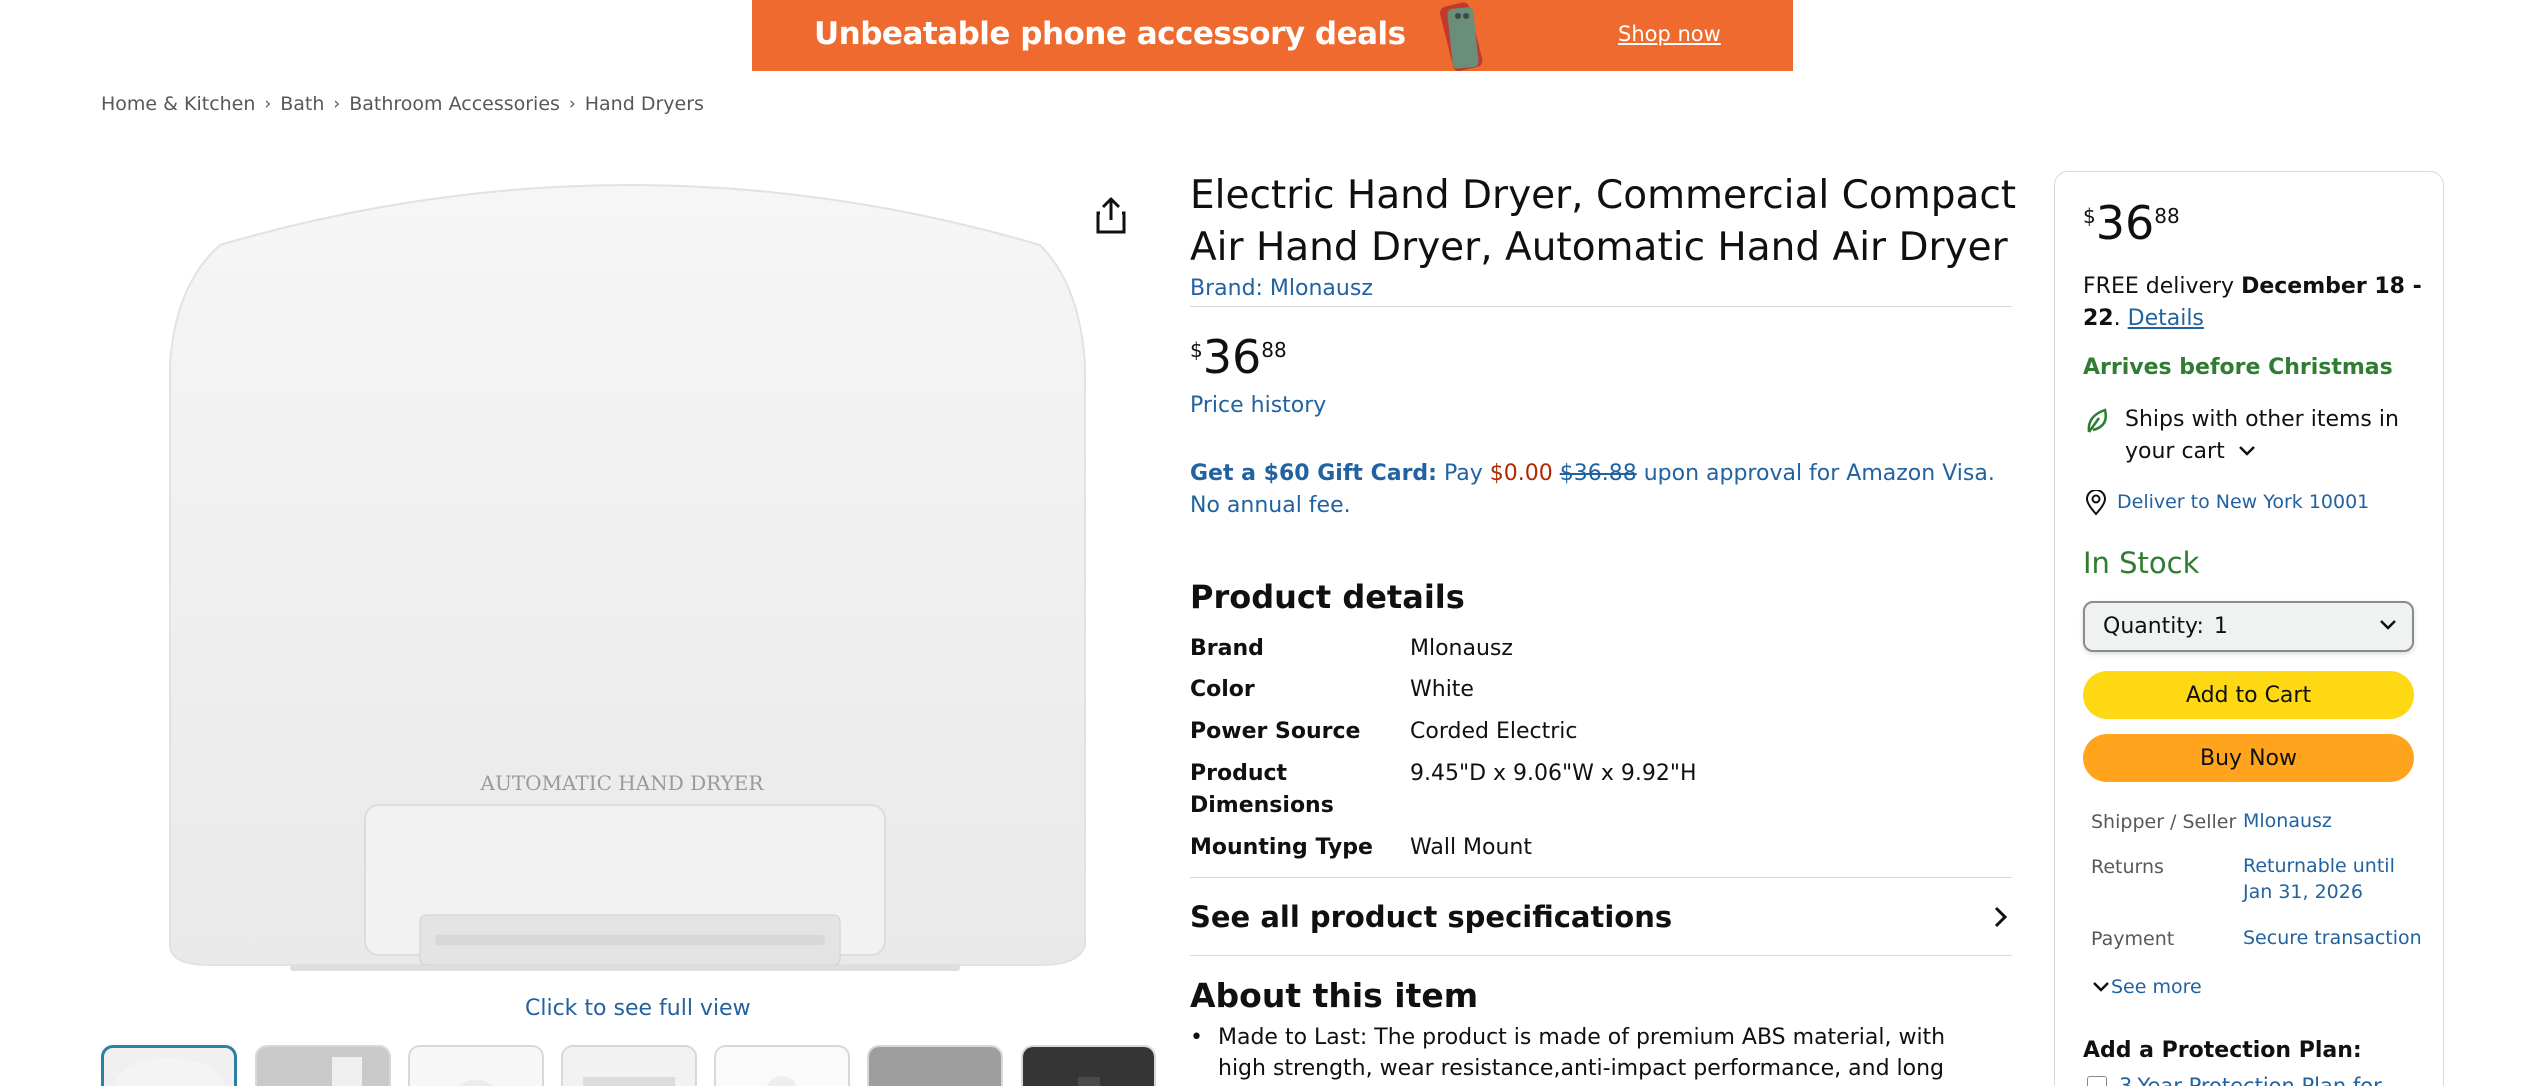 The width and height of the screenshot is (2540, 1086). I want to click on price-history-link: Price history, so click(1258, 405).